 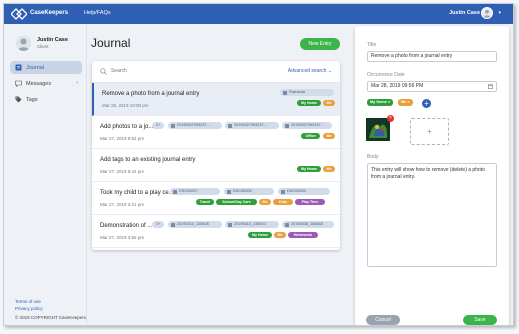 I want to click on attachment-chip: DSC00005, so click(x=249, y=191).